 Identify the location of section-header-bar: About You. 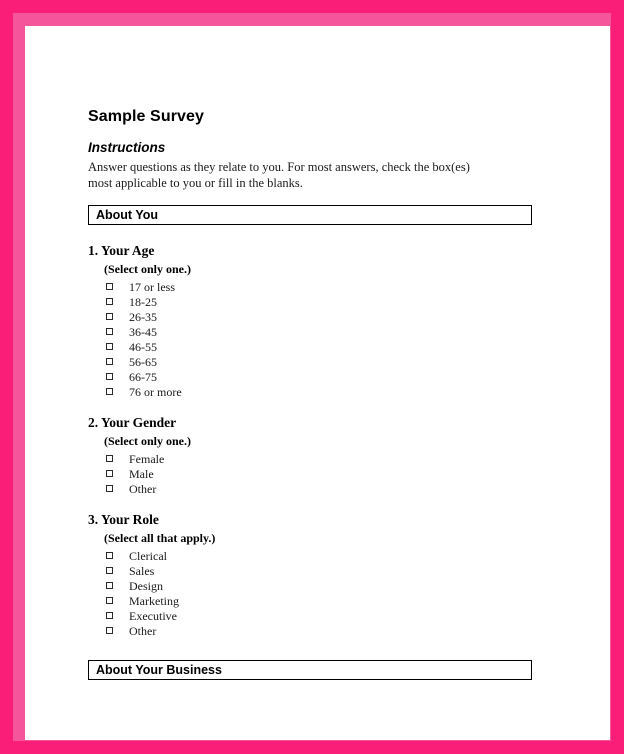
(310, 215).